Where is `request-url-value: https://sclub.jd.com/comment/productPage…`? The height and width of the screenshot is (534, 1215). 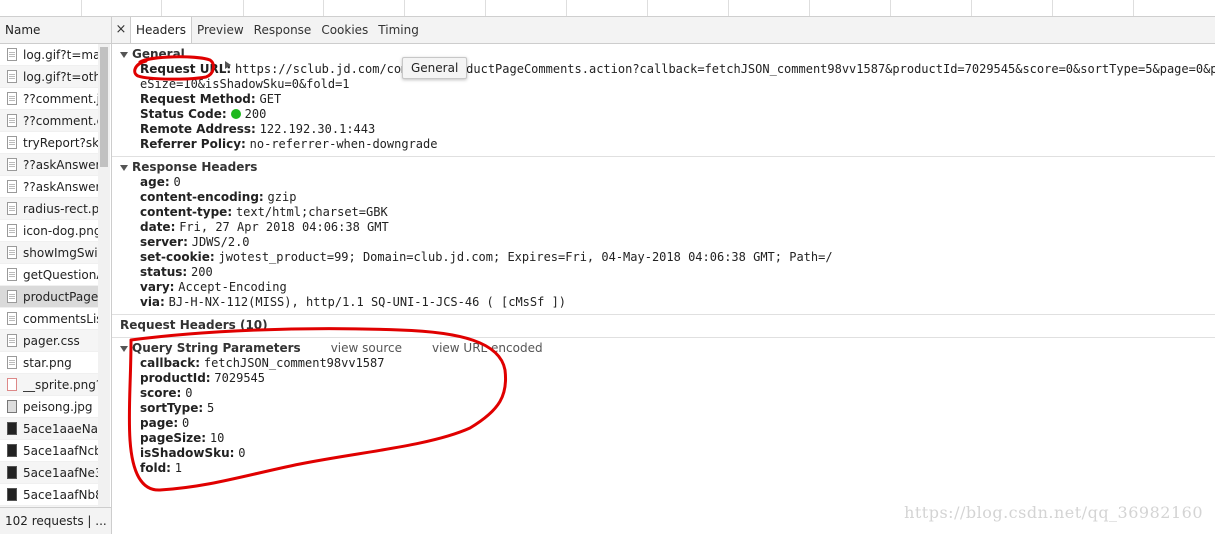 request-url-value: https://sclub.jd.com/comment/productPage… is located at coordinates (724, 69).